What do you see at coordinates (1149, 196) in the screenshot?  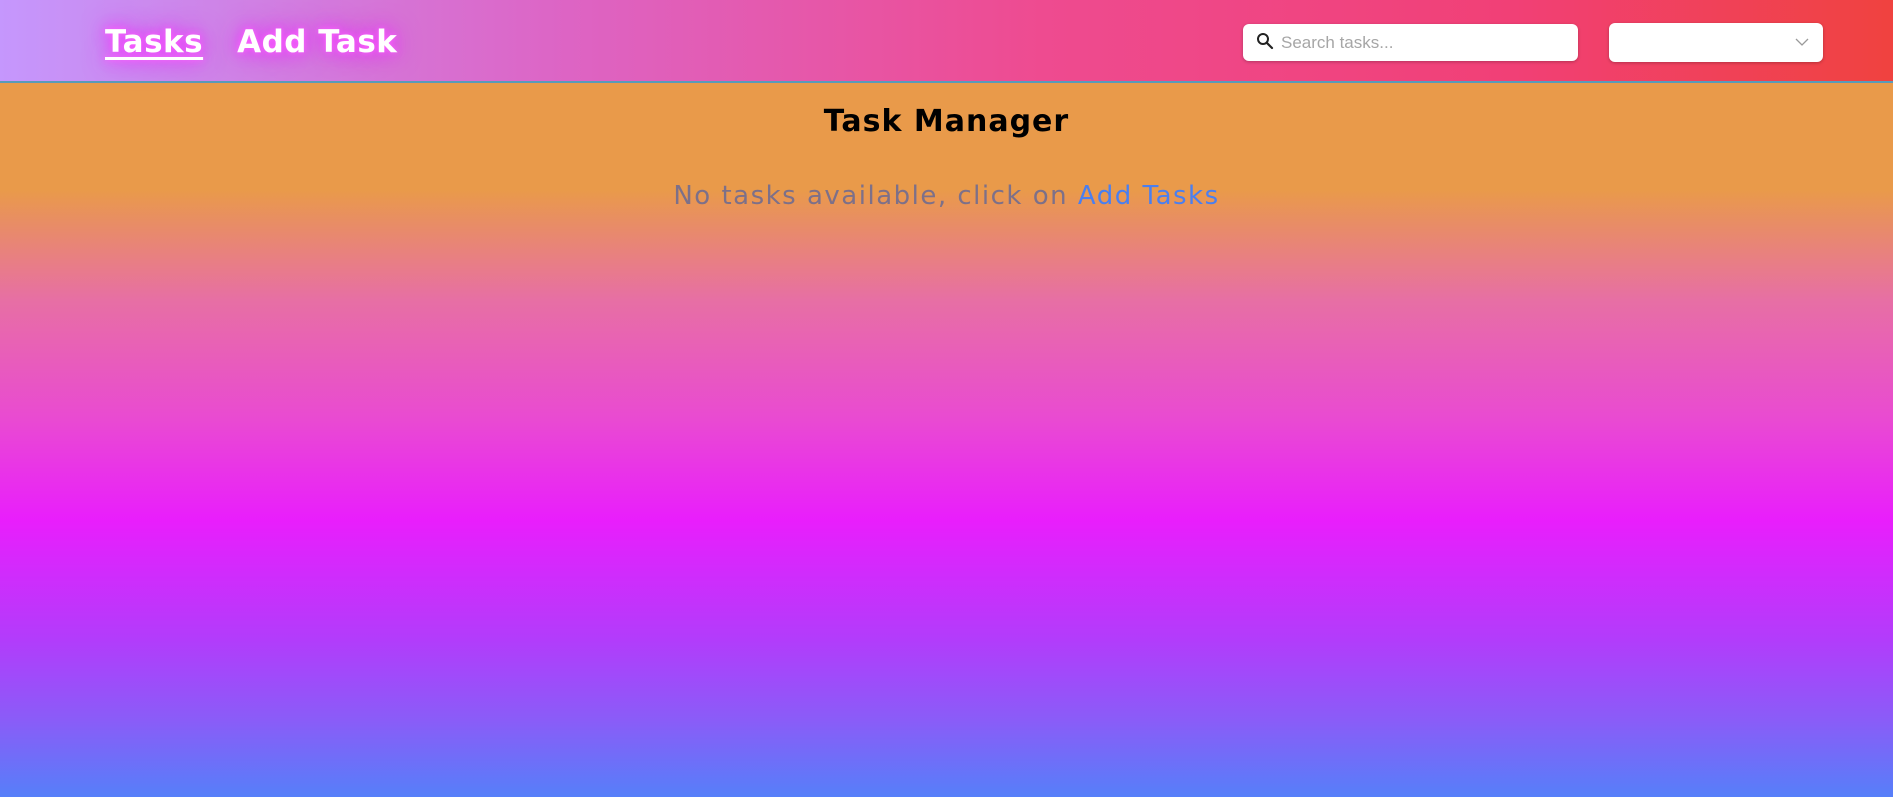 I see `add-tasks-link: Add Tasks` at bounding box center [1149, 196].